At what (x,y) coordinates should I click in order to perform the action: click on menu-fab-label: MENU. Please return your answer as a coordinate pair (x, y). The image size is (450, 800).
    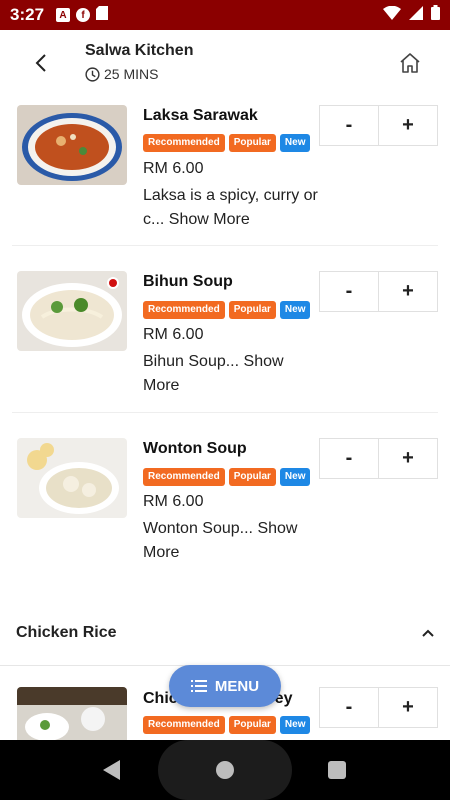
    Looking at the image, I should click on (237, 686).